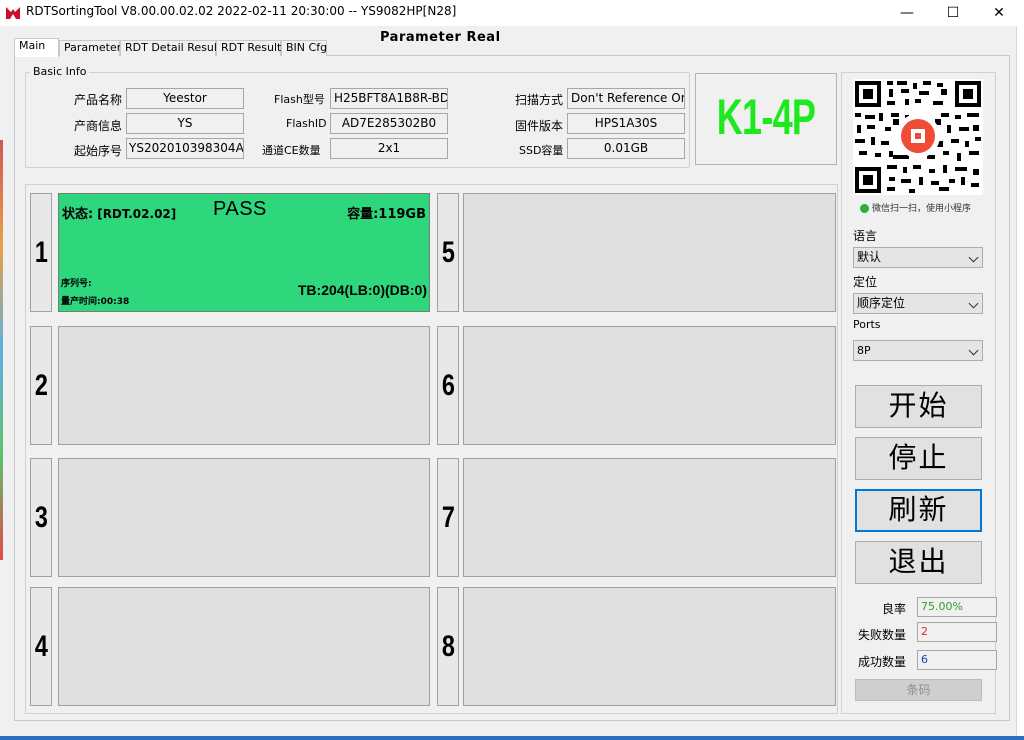 This screenshot has width=1024, height=740. I want to click on fail-value: 2, so click(957, 632).